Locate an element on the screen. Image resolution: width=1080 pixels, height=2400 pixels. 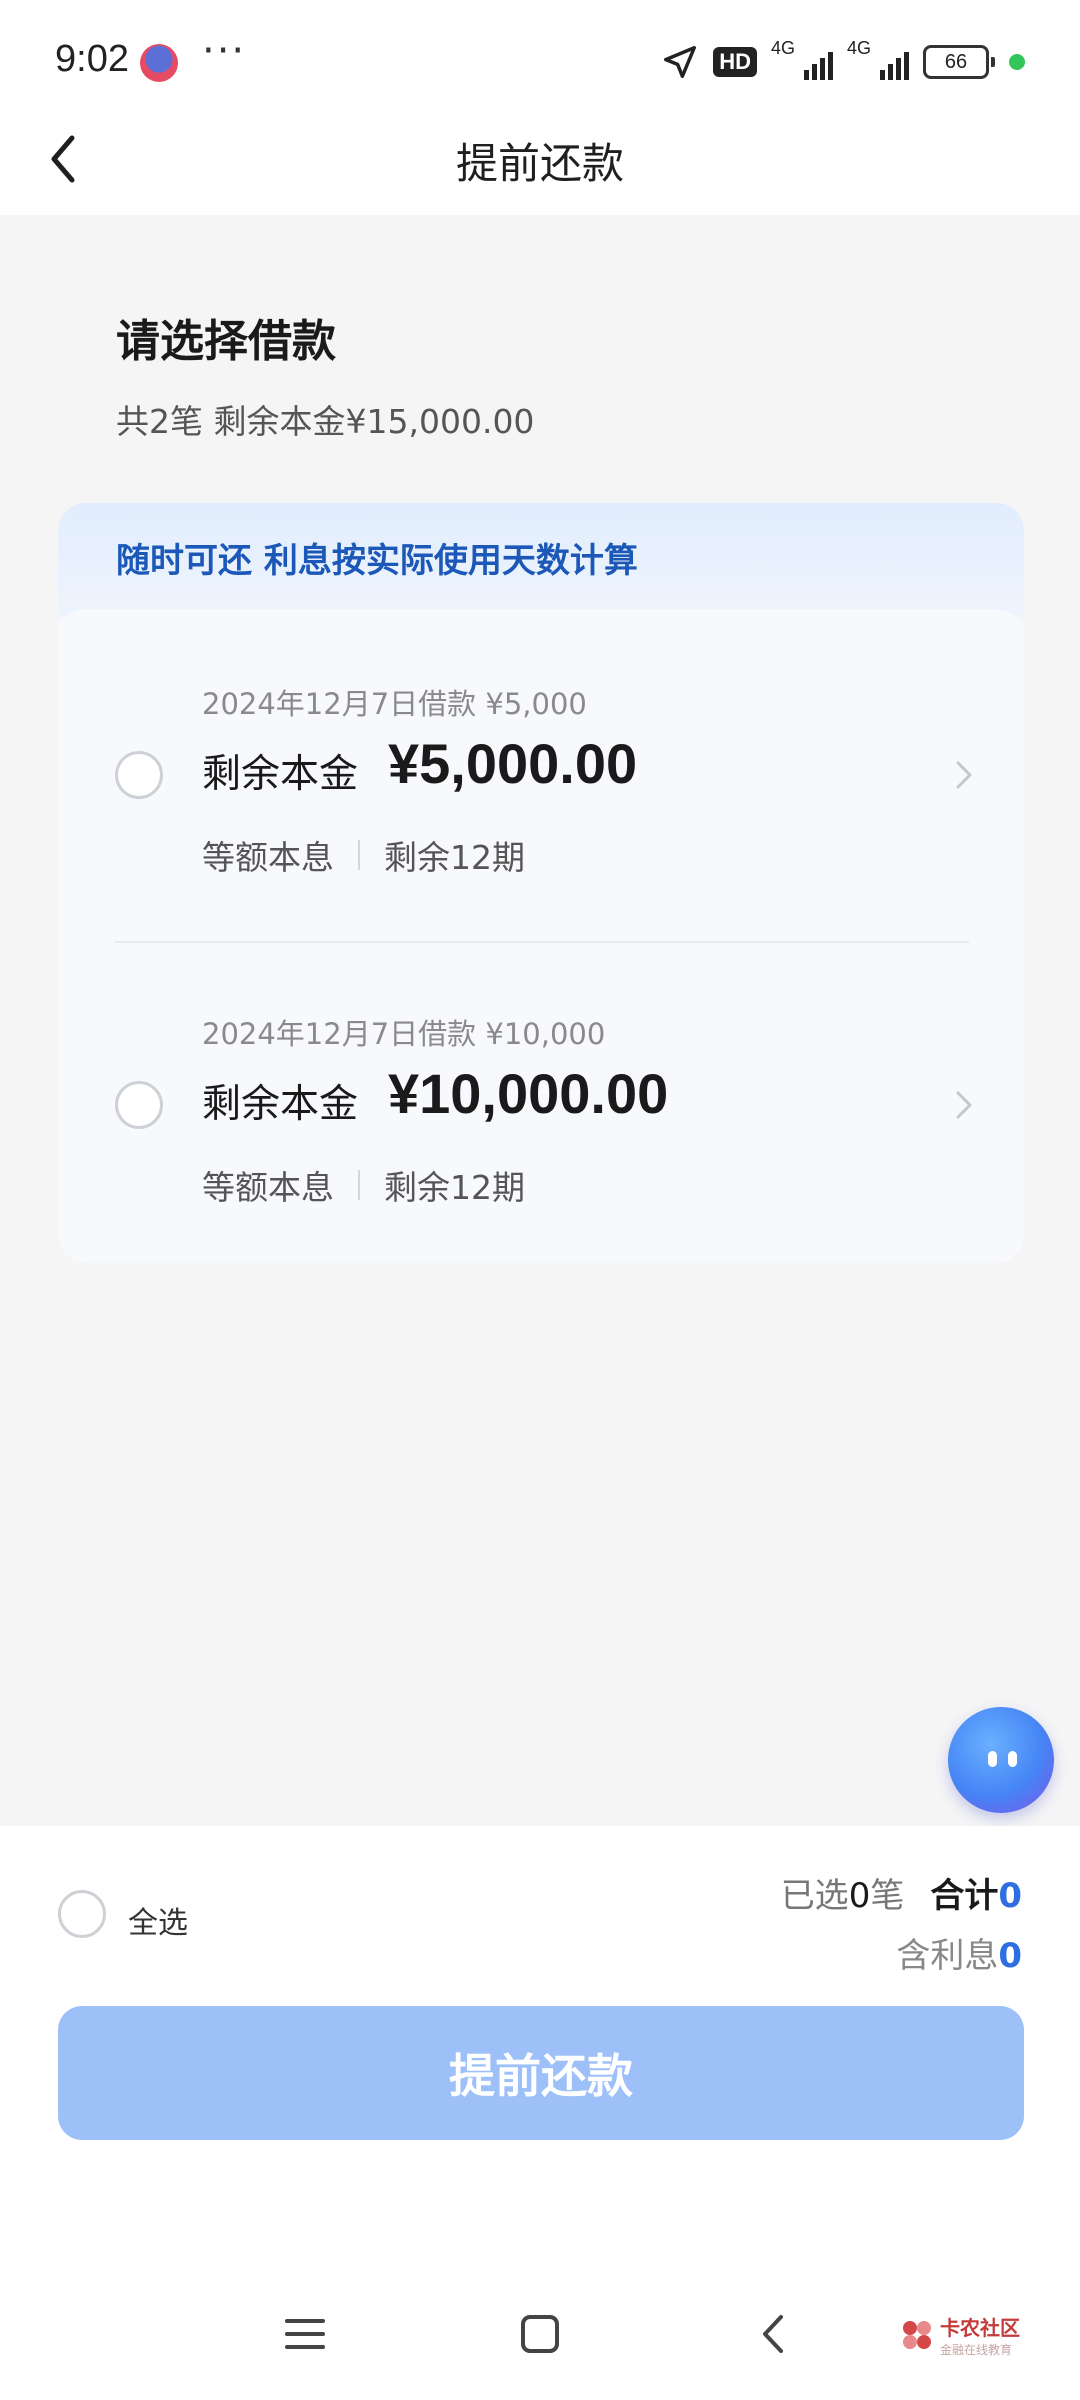
home-icon is located at coordinates (540, 2334).